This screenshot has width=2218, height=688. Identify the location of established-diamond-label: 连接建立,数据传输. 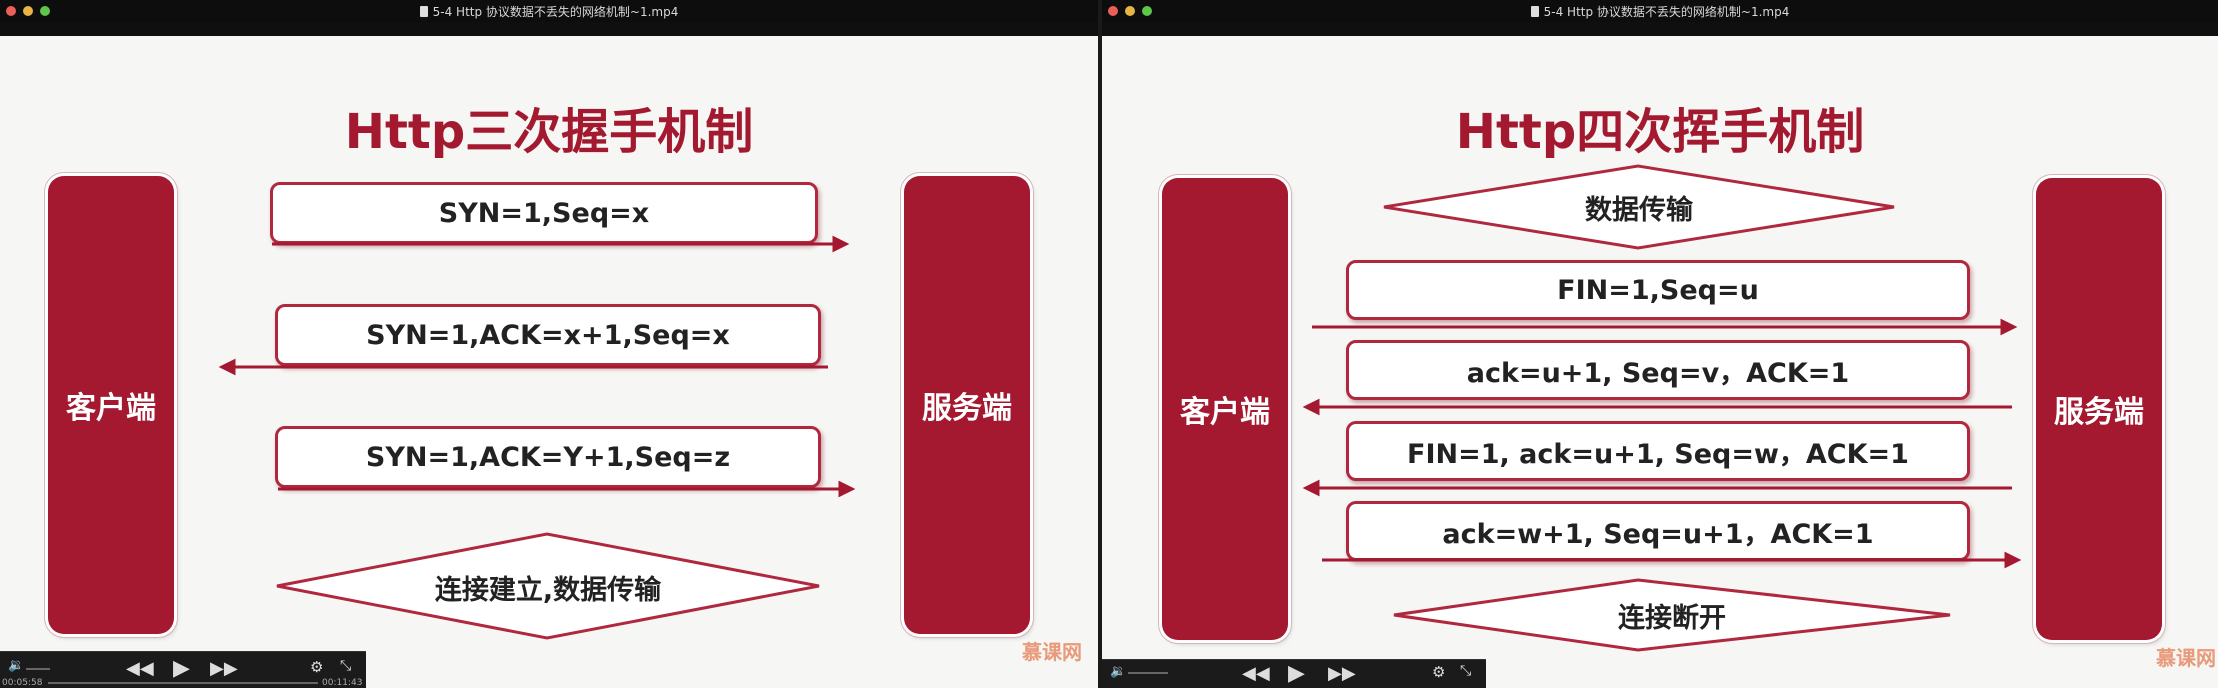
(548, 590).